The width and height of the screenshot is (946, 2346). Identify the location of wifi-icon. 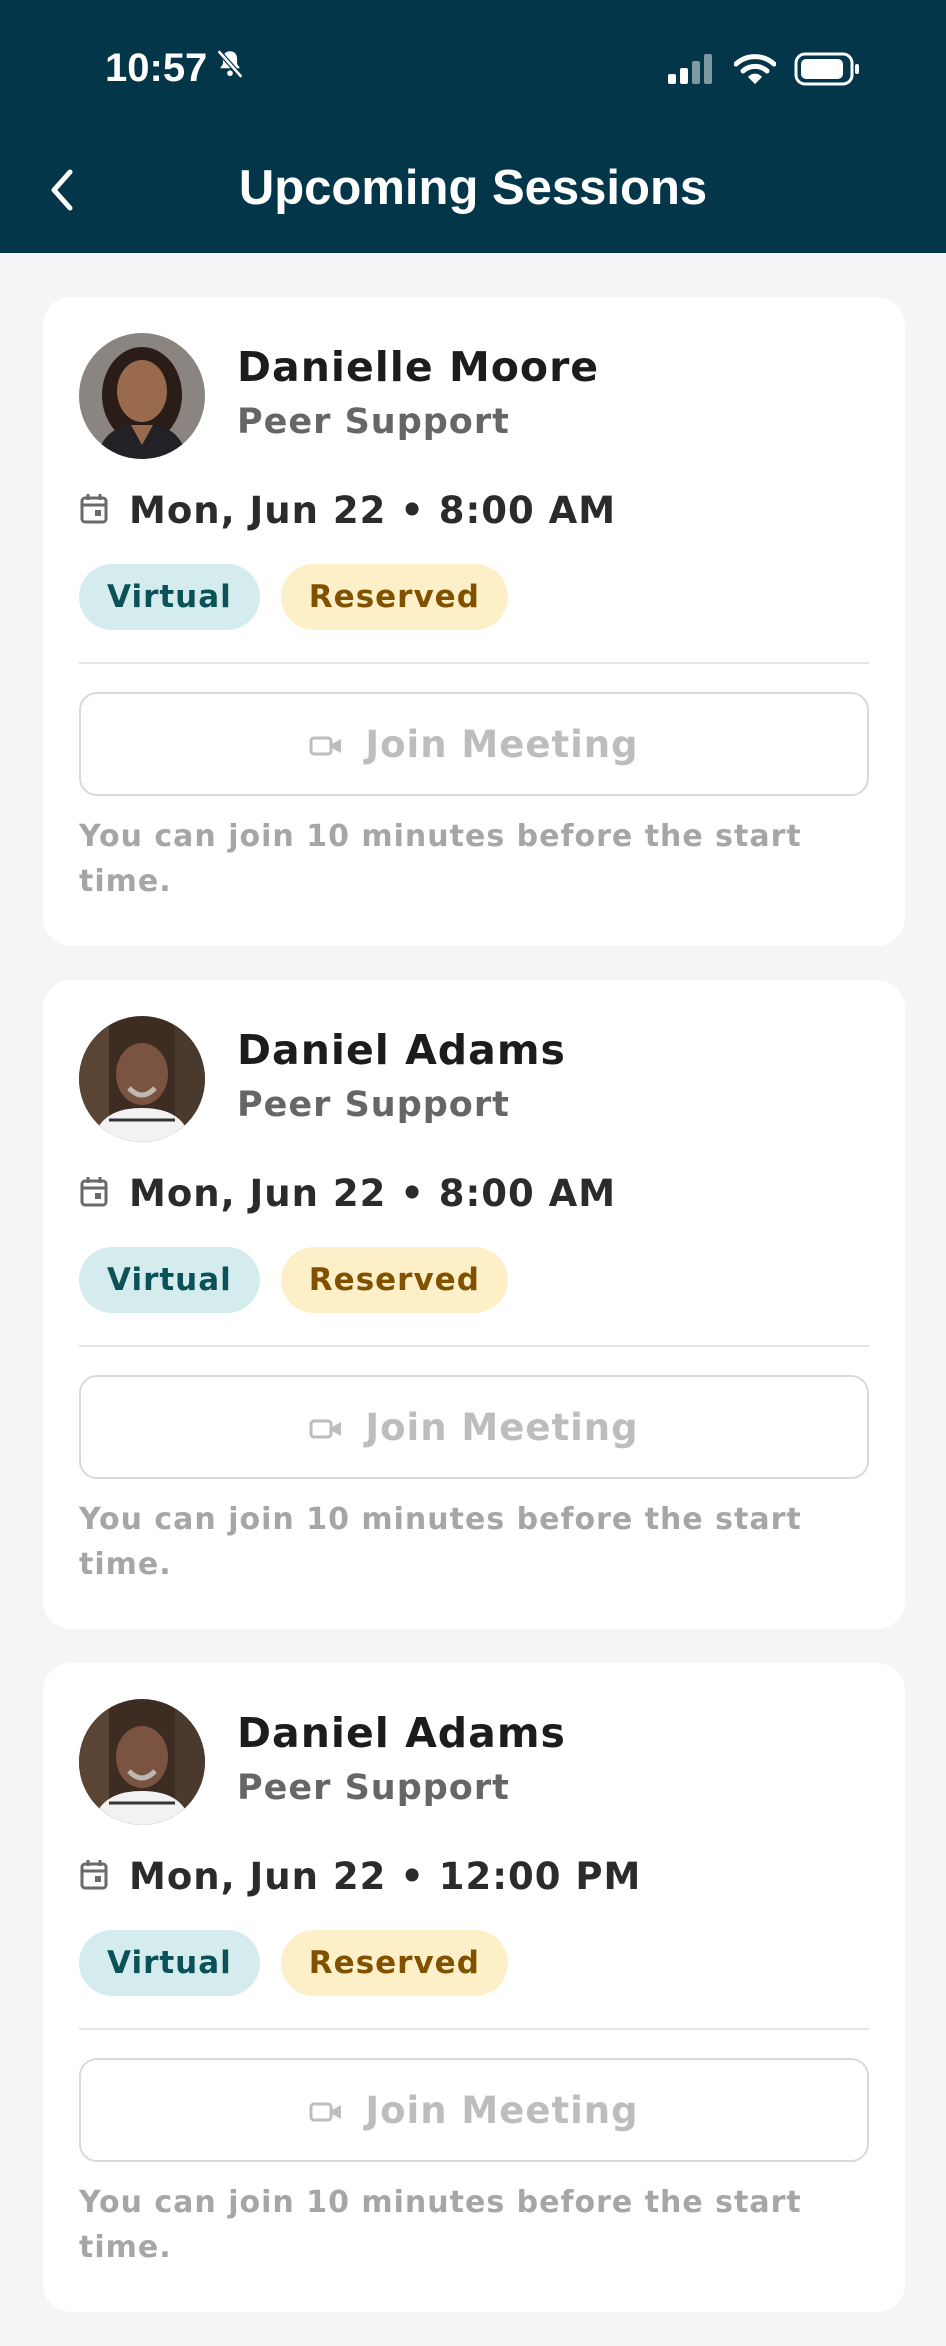
(755, 71).